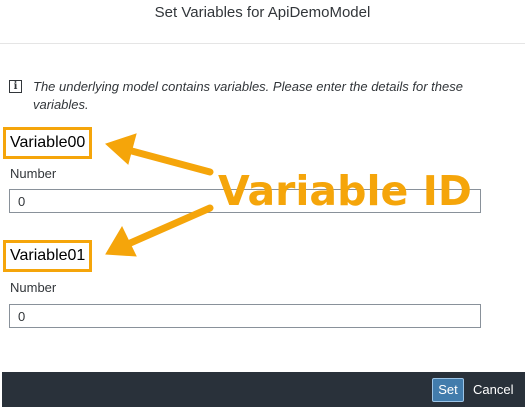  What do you see at coordinates (169, 226) in the screenshot?
I see `arrow-shaft-lower` at bounding box center [169, 226].